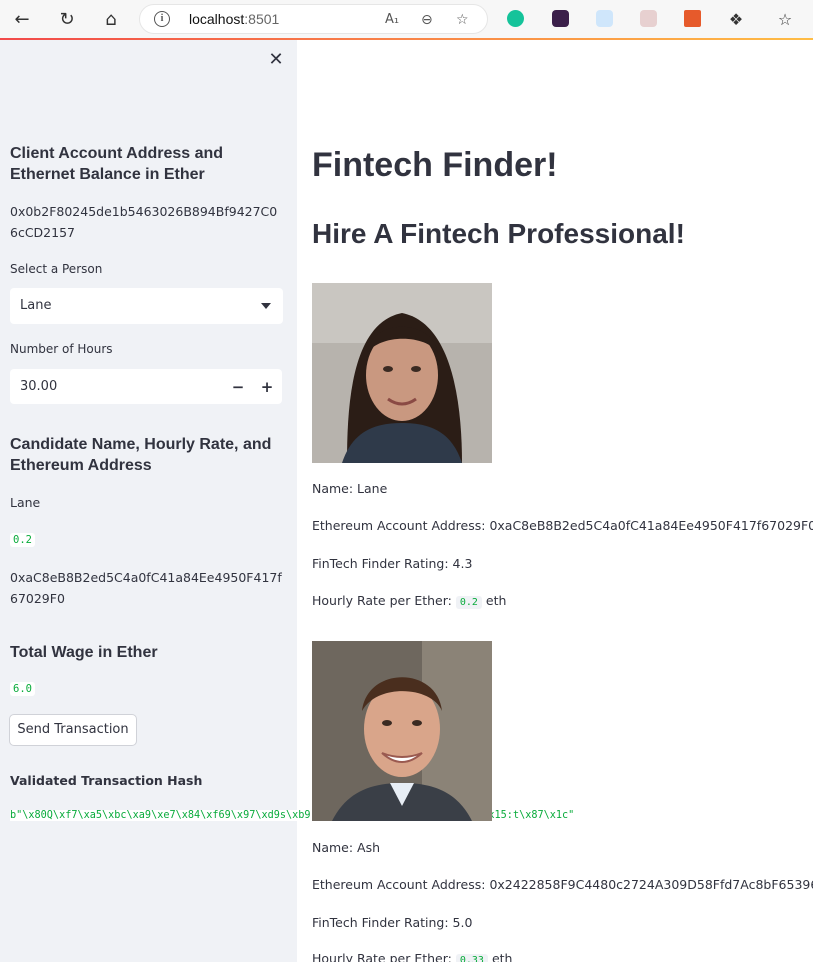 This screenshot has height=962, width=813. Describe the element at coordinates (162, 19) in the screenshot. I see `site-info-icon: i` at that location.